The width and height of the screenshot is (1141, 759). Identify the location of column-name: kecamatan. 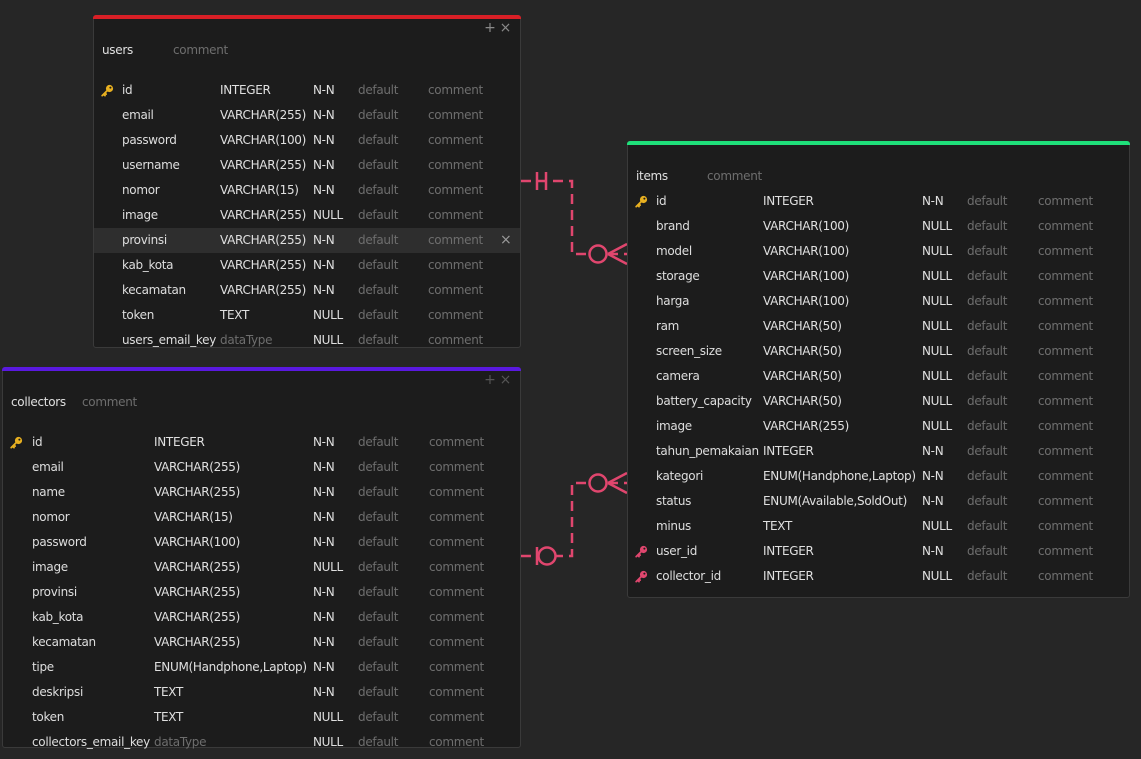
(154, 290).